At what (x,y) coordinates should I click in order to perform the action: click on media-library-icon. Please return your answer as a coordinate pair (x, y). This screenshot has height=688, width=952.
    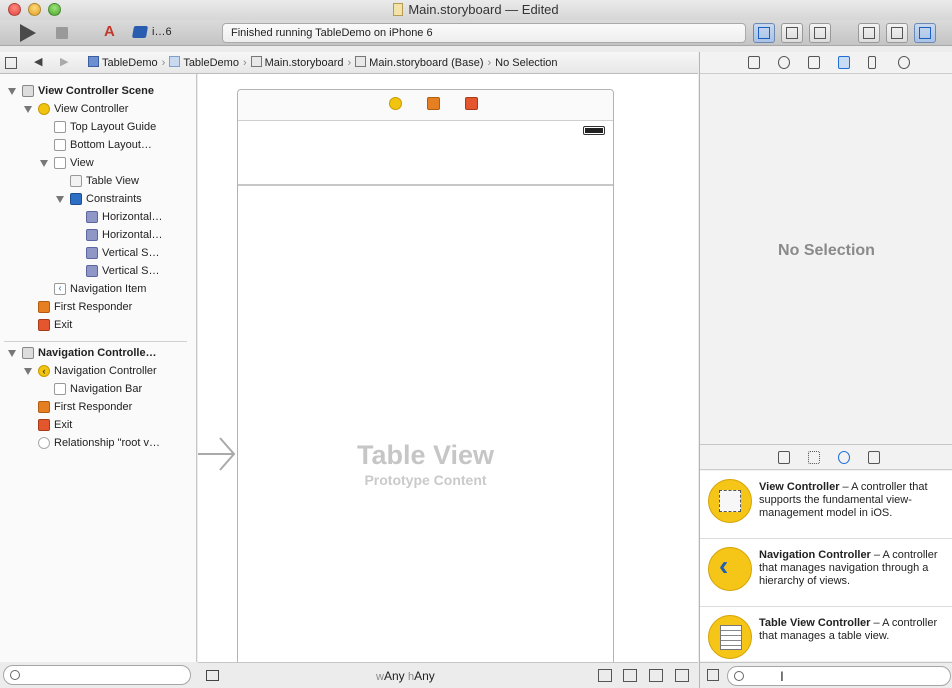
    Looking at the image, I should click on (874, 457).